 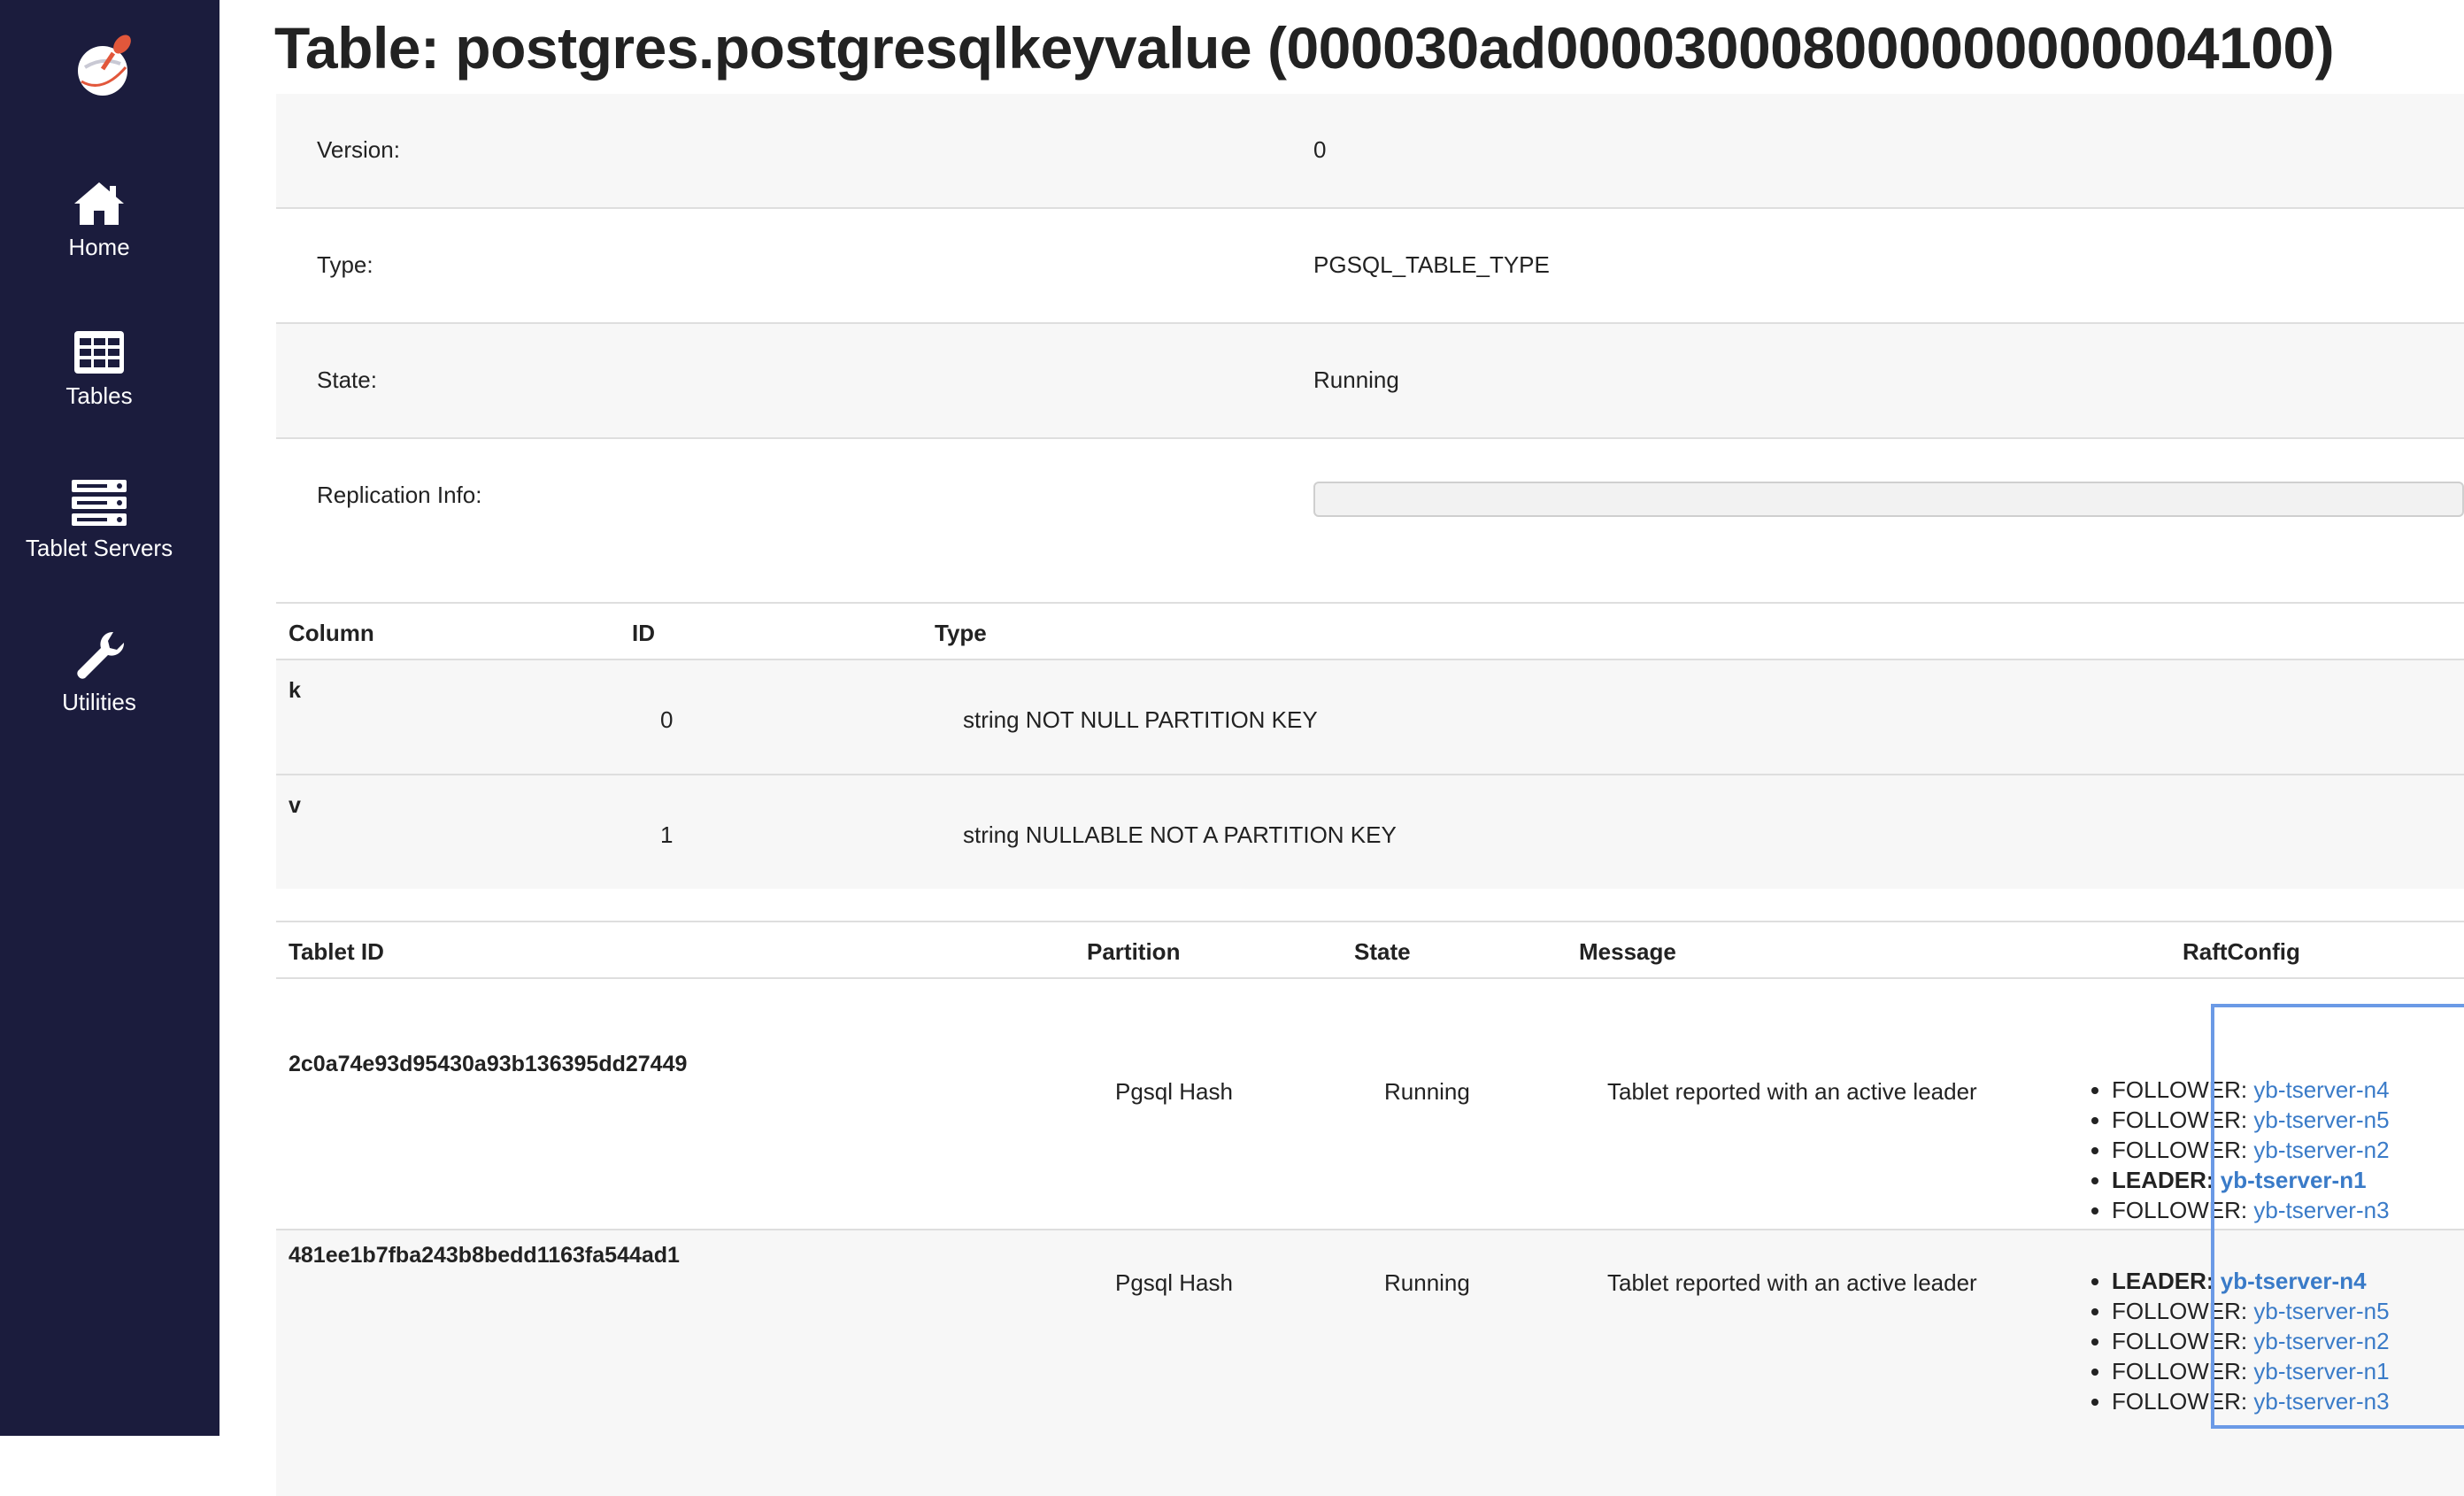 What do you see at coordinates (2251, 1371) in the screenshot?
I see `raft-peer: FOLLOWER: yb-tserver-n1` at bounding box center [2251, 1371].